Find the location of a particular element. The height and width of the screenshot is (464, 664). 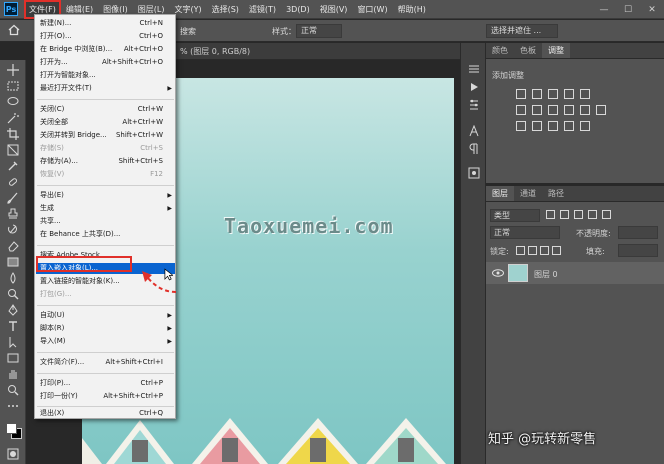

home-icon is located at coordinates (14, 30).